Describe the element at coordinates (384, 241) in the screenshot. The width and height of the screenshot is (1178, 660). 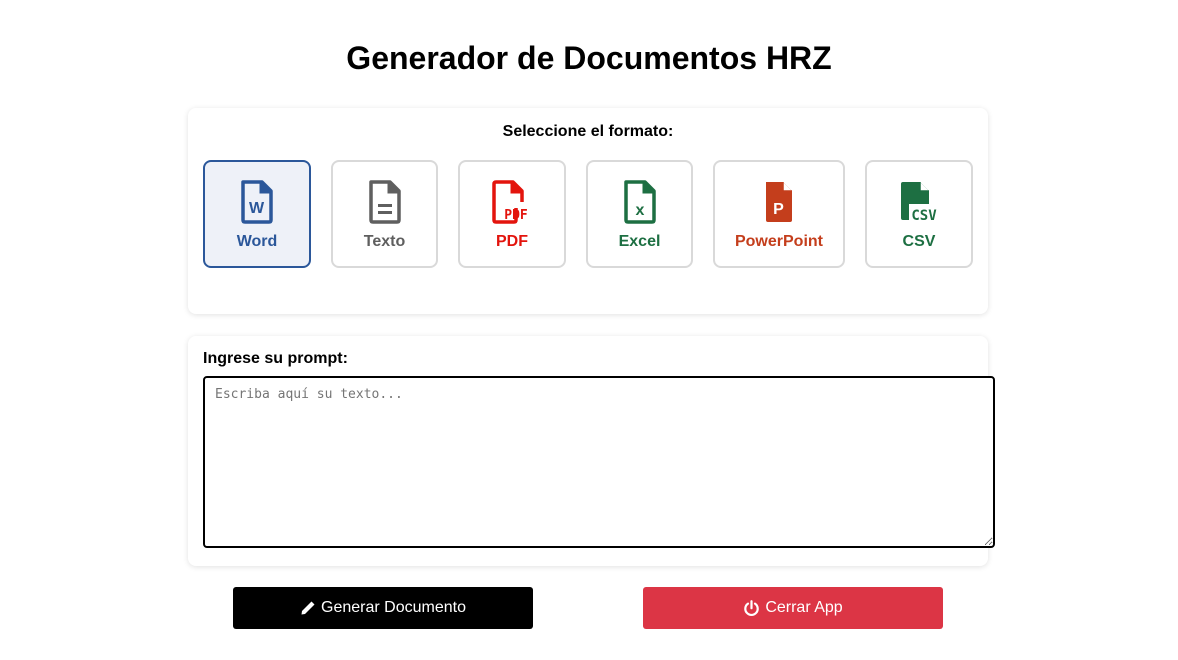
I see `format-label-texto: Texto` at that location.